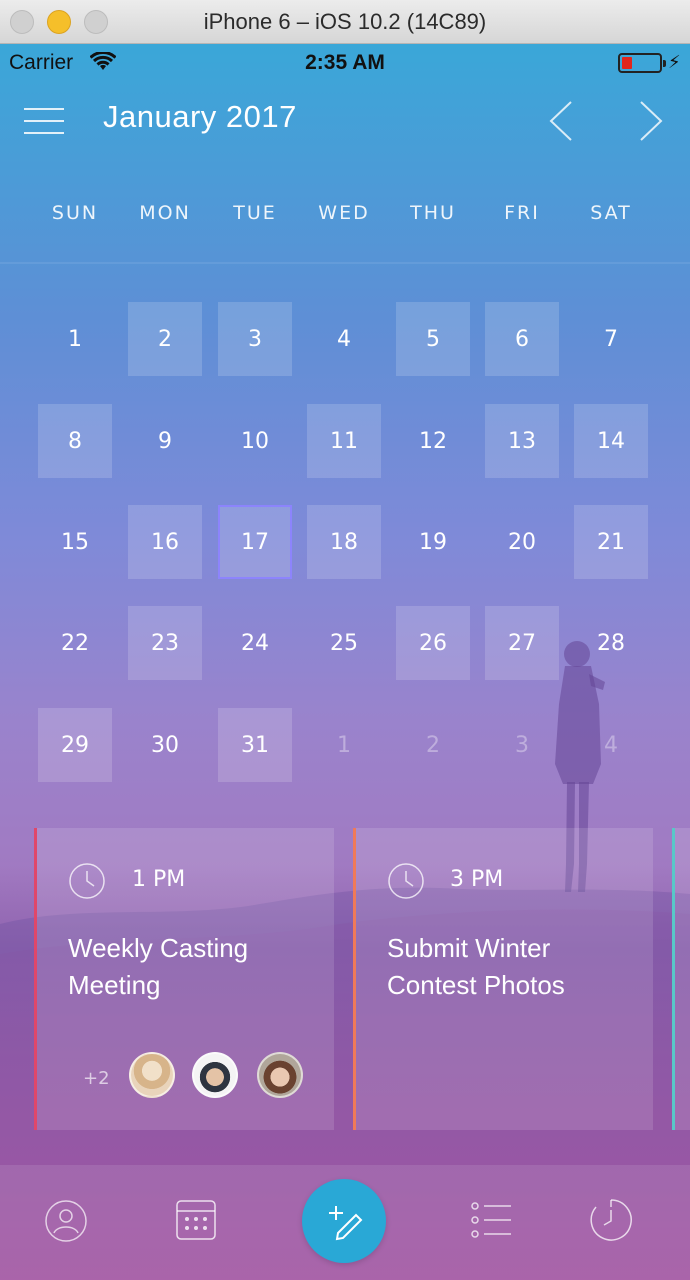  Describe the element at coordinates (522, 745) in the screenshot. I see `calendar-day-next-month: 3` at that location.